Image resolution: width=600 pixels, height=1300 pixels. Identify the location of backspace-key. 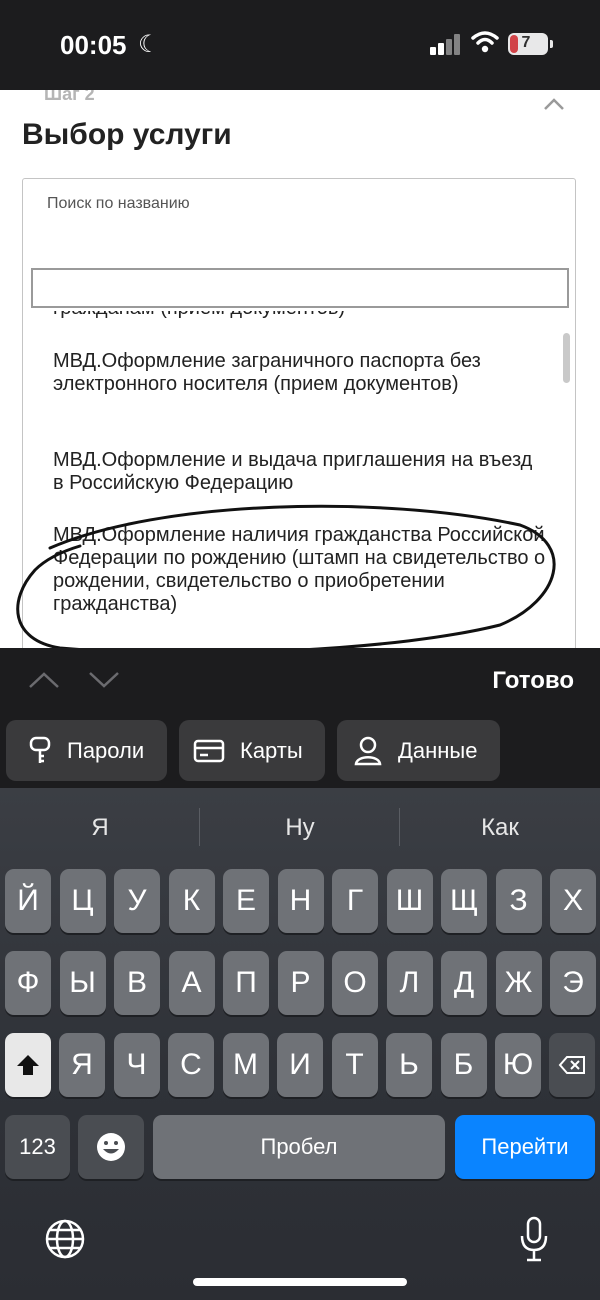
(572, 1065).